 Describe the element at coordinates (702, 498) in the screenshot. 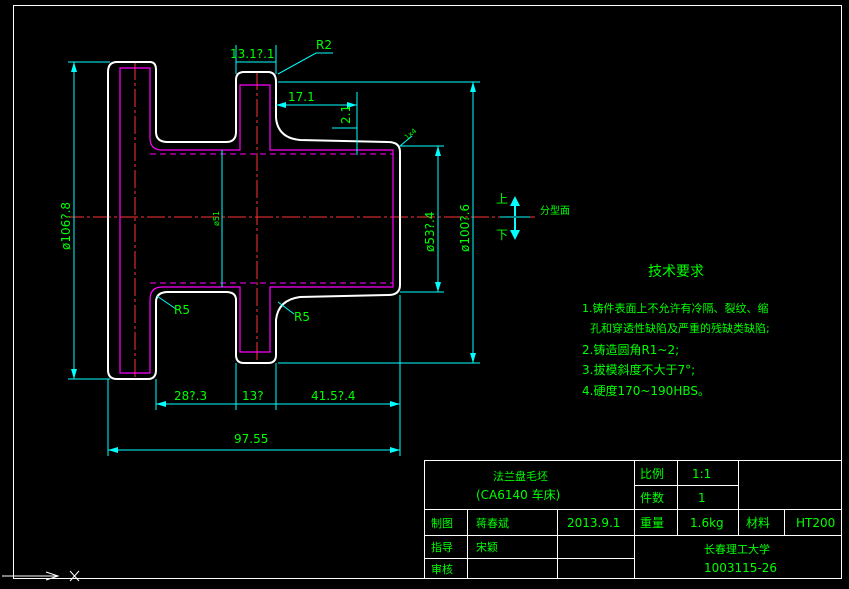

I see `tb-qty-value: 1` at that location.